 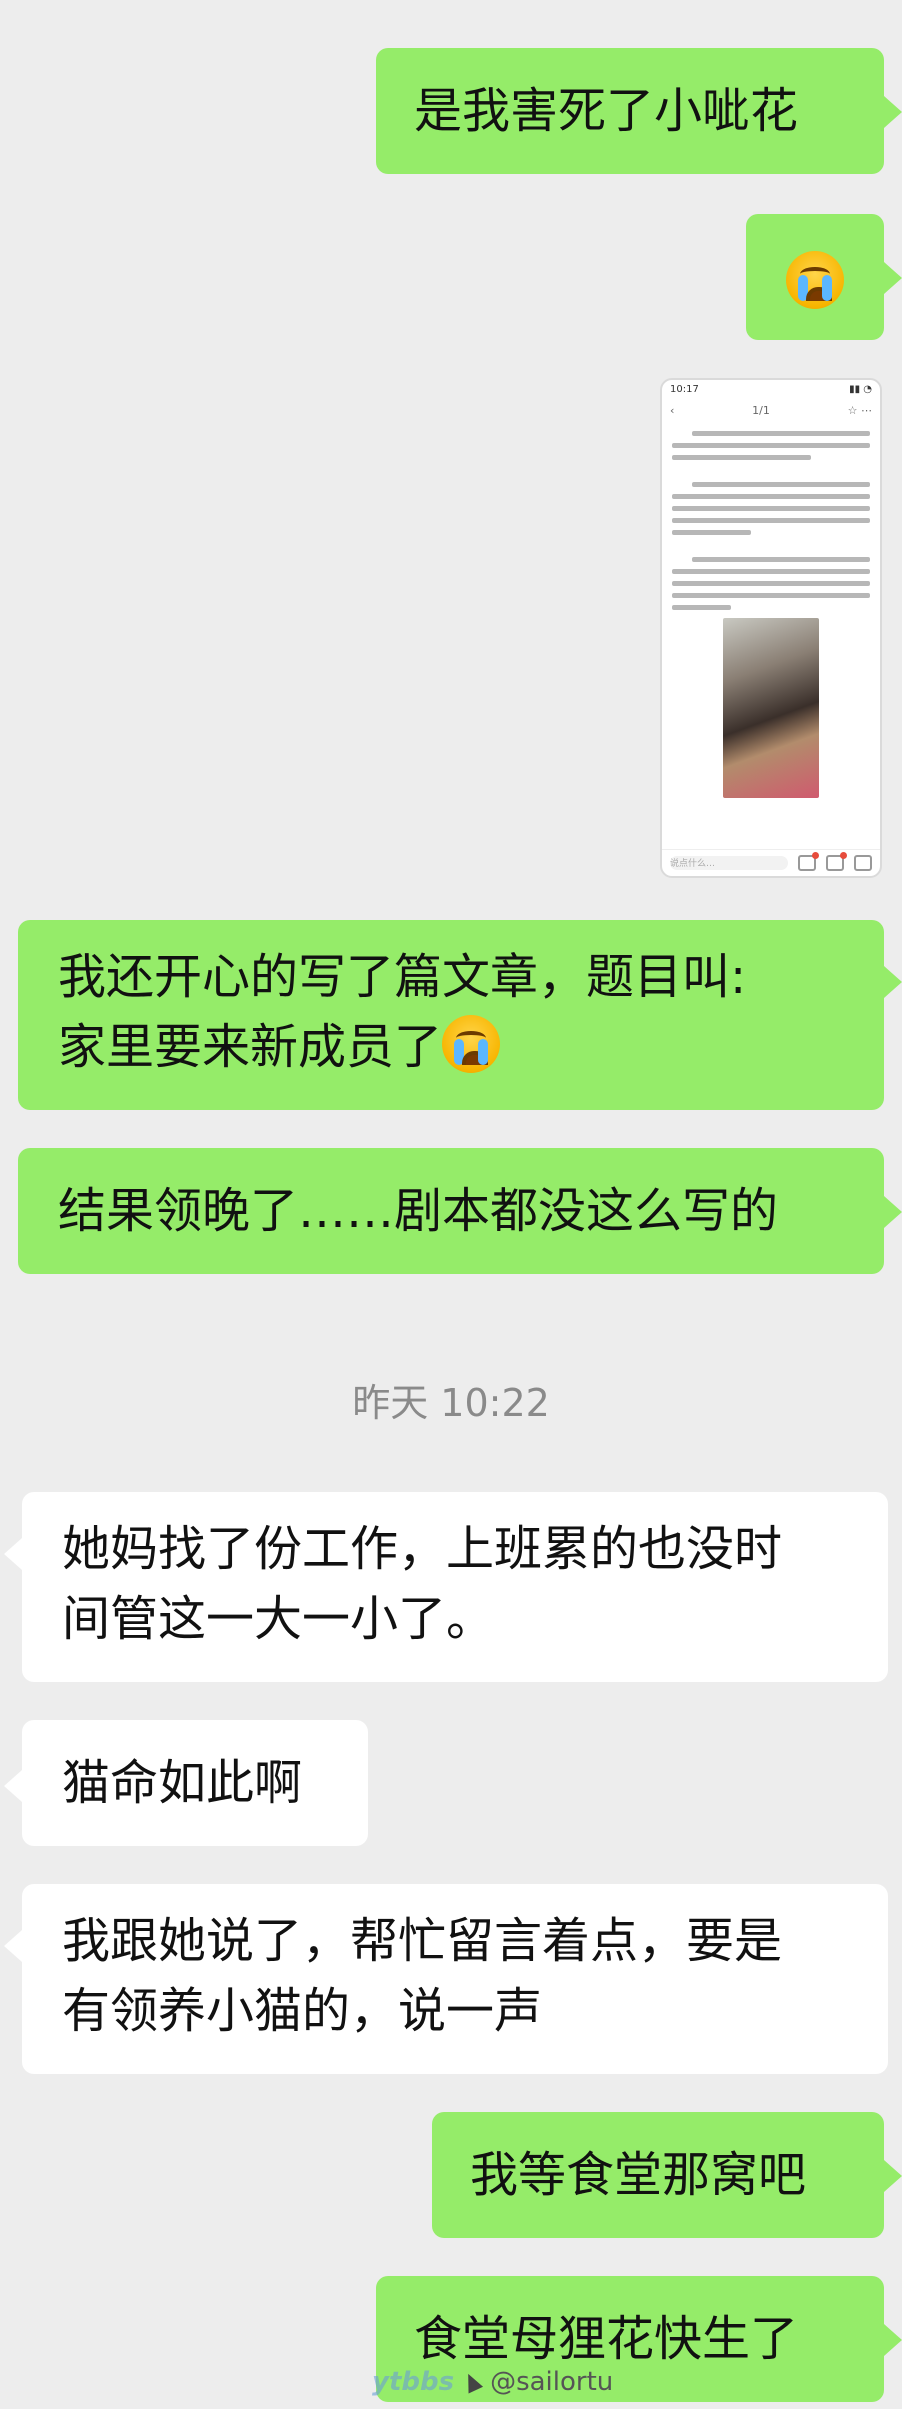 I want to click on share-icon, so click(x=863, y=863).